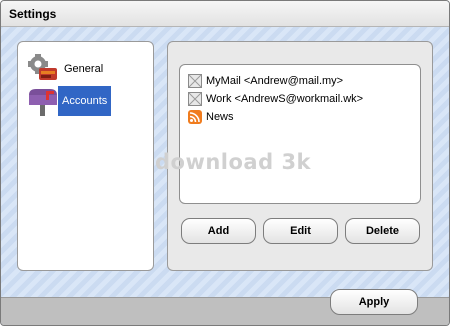 This screenshot has height=326, width=450. Describe the element at coordinates (233, 162) in the screenshot. I see `watermark-logo: download 3k` at that location.